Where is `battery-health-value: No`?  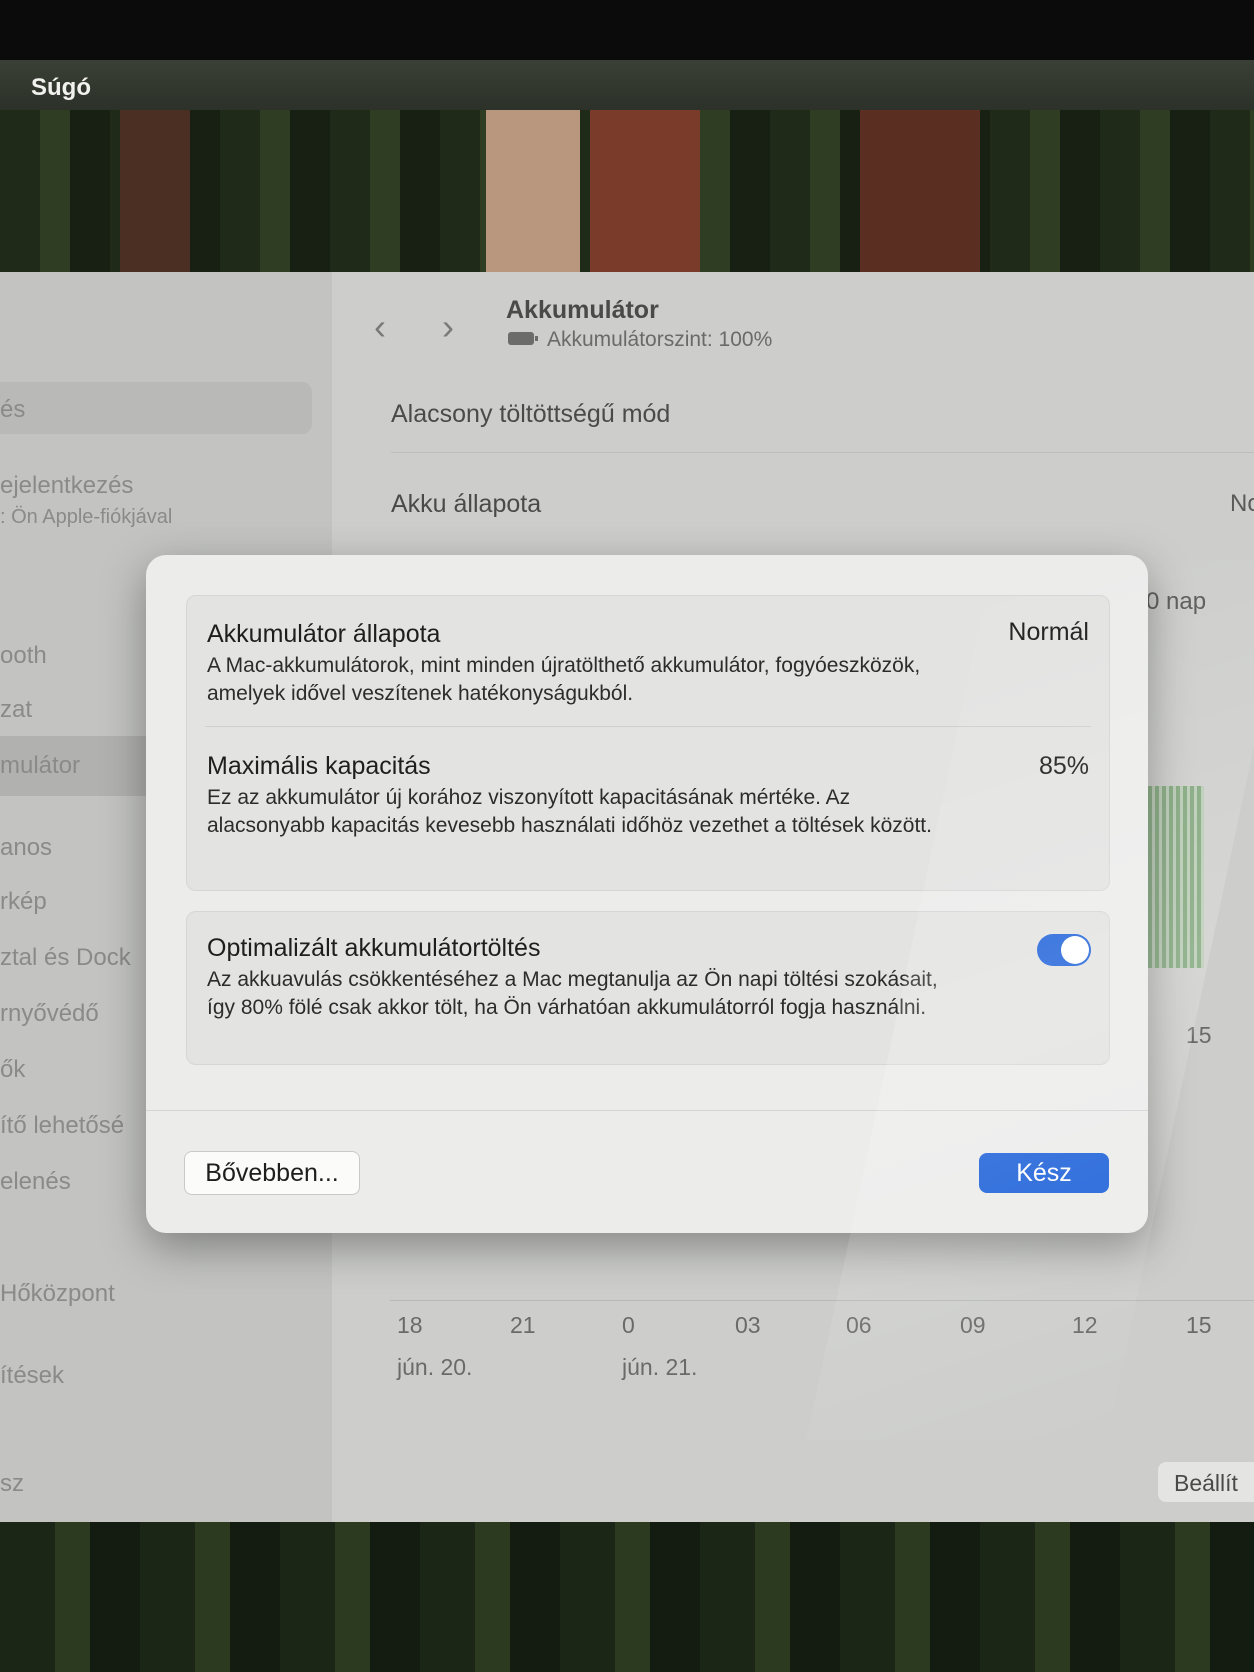 battery-health-value: No is located at coordinates (1242, 503).